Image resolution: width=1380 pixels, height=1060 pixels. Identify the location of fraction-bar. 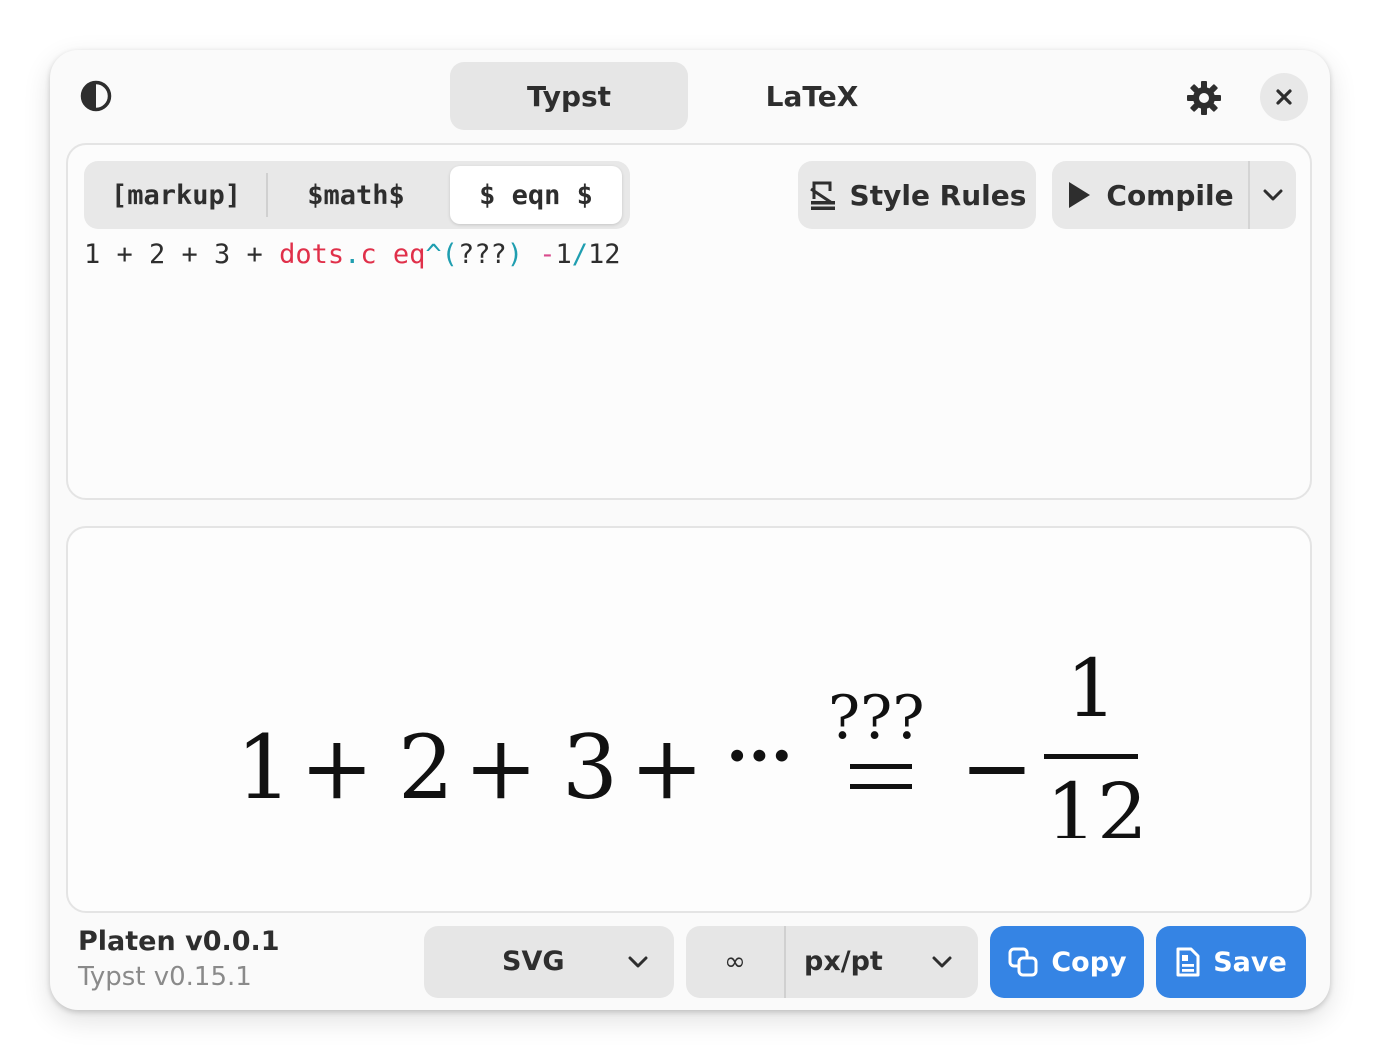
(1091, 756).